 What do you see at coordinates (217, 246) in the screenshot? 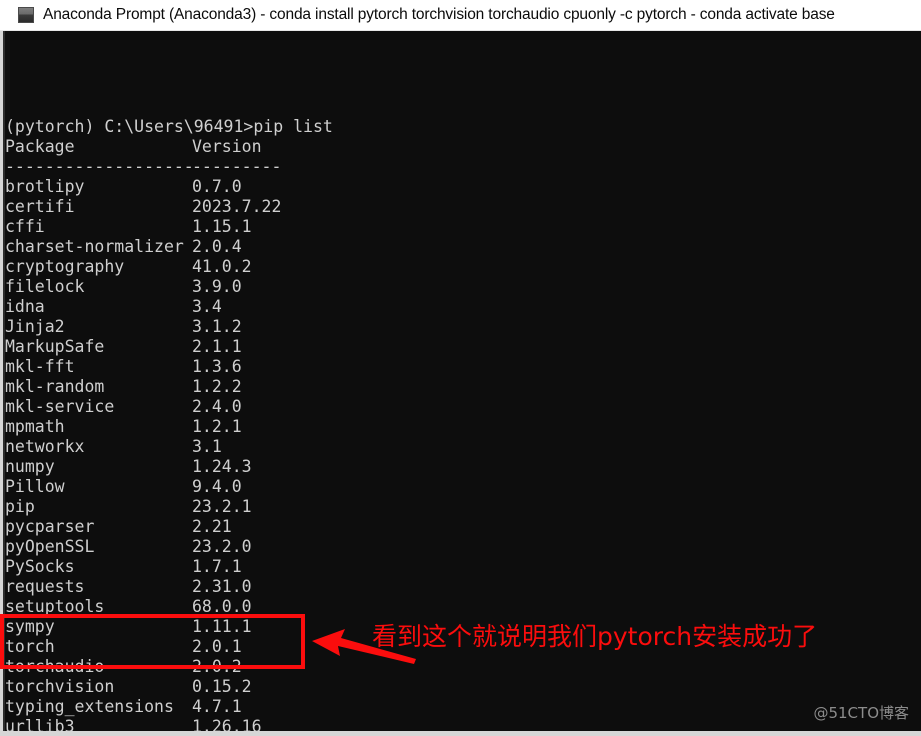
I see `package-version: 2.0.4` at bounding box center [217, 246].